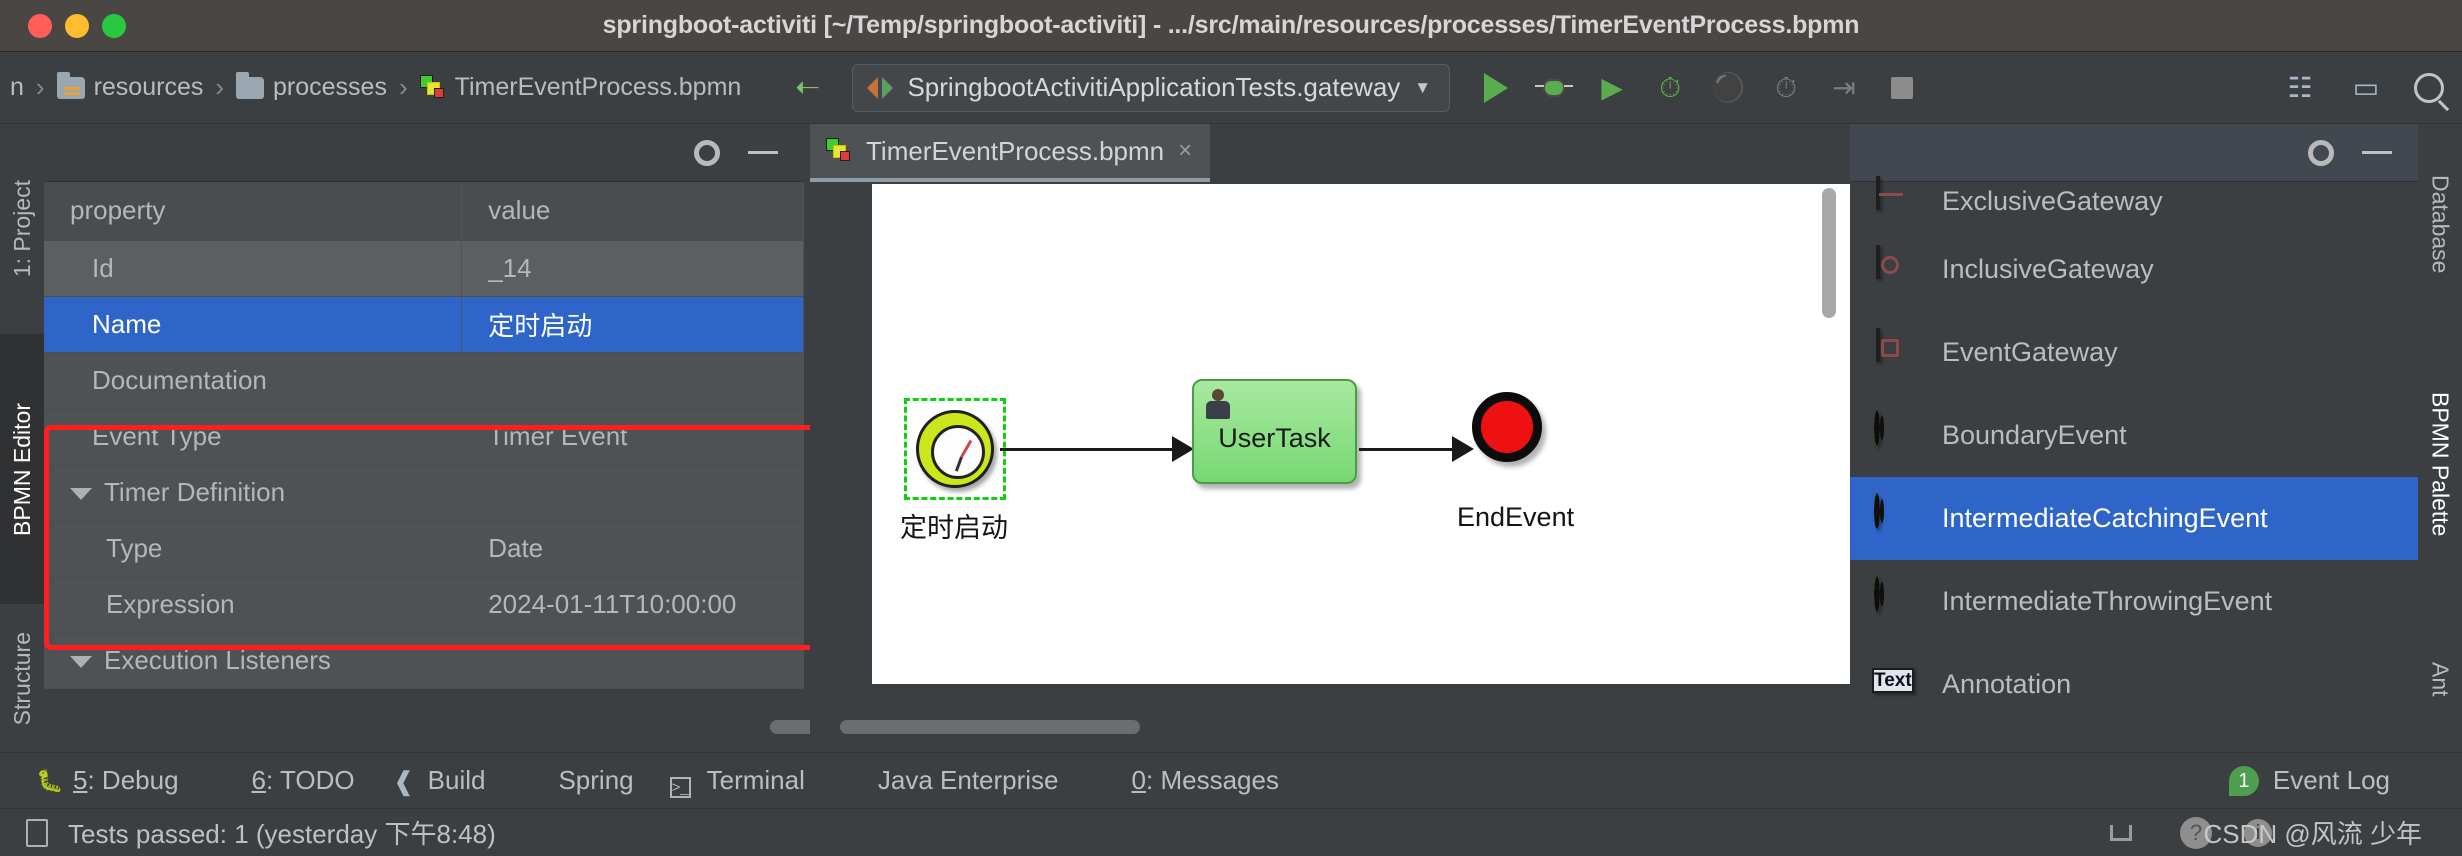 This screenshot has width=2462, height=856. I want to click on rerun-button: ⏱, so click(1786, 88).